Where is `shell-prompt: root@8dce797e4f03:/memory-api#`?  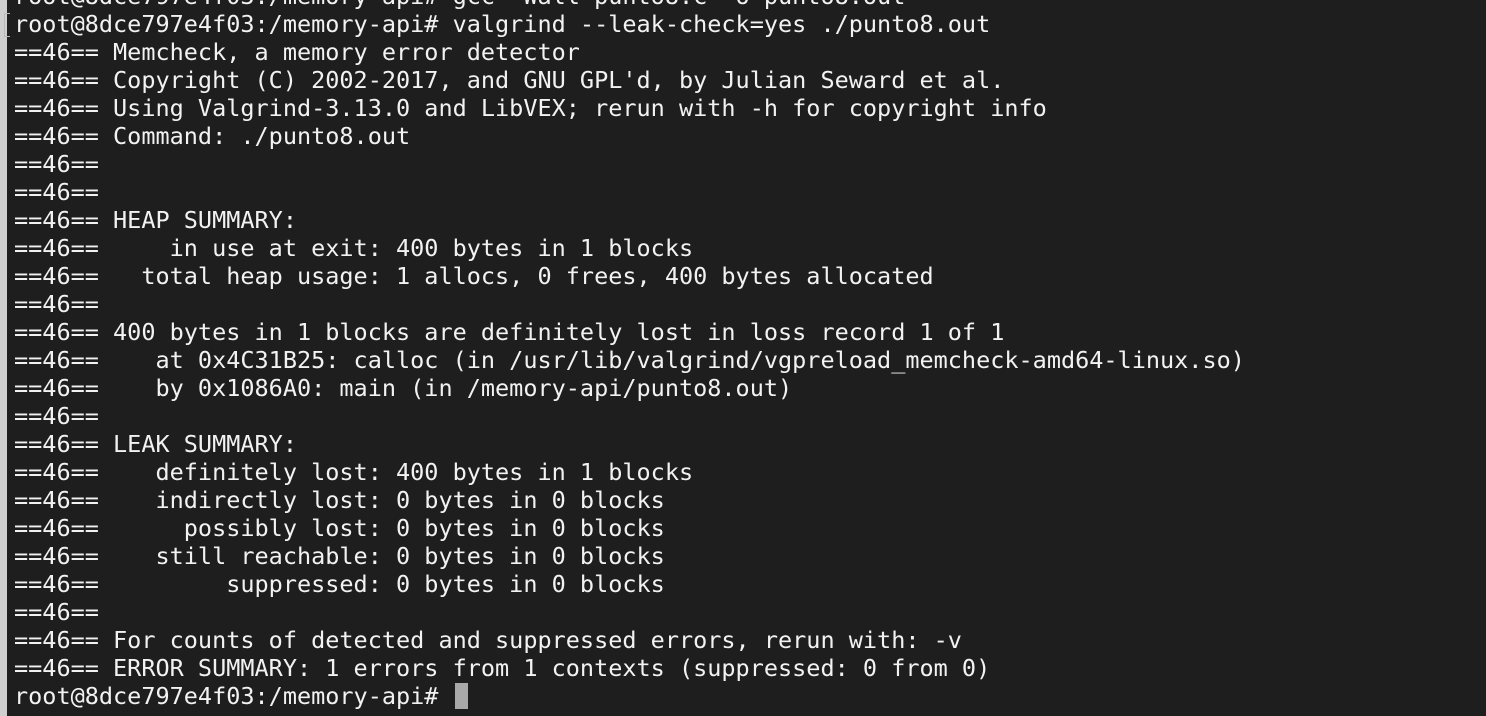 shell-prompt: root@8dce797e4f03:/memory-api# is located at coordinates (233, 696).